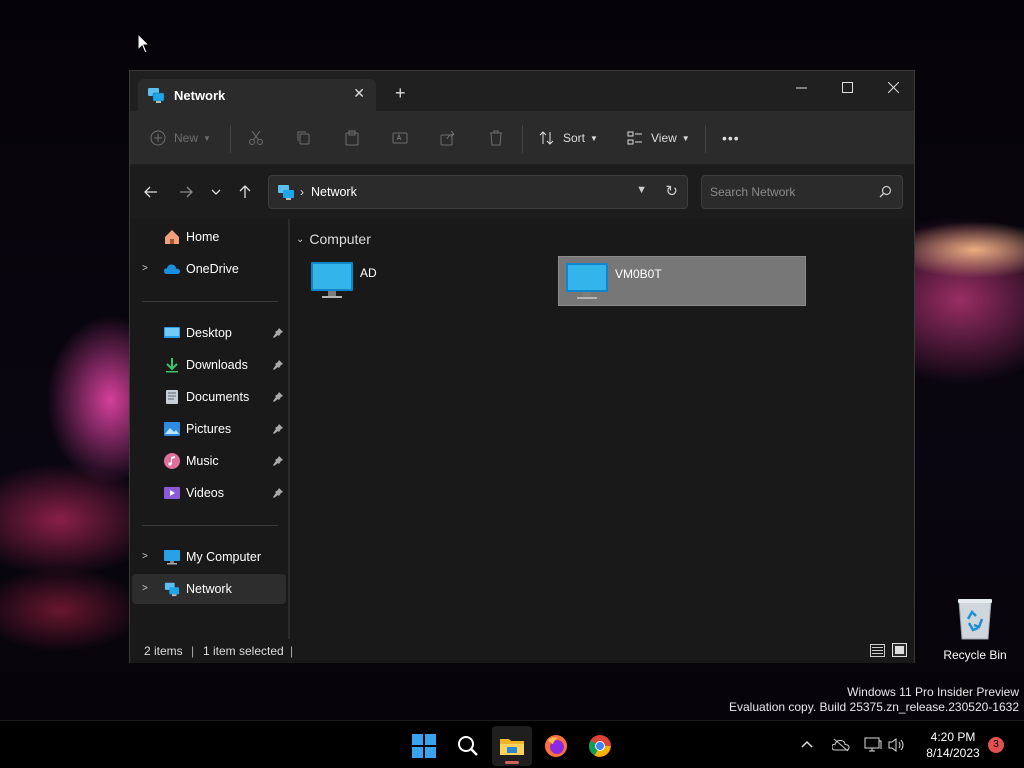 This screenshot has width=1024, height=768. Describe the element at coordinates (333, 239) in the screenshot. I see `group-header-computer: ⌄ Computer` at that location.